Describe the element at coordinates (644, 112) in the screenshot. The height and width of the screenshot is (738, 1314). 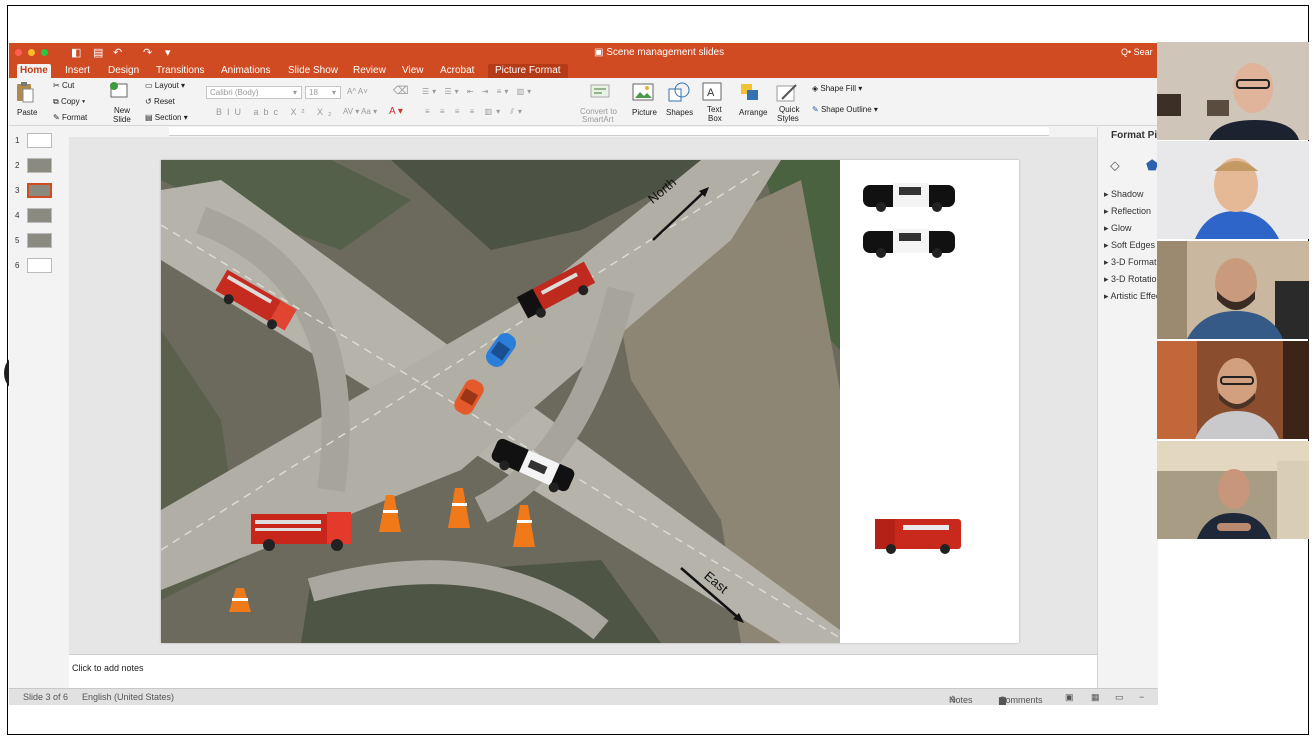
I see `picture-button: Picture` at that location.